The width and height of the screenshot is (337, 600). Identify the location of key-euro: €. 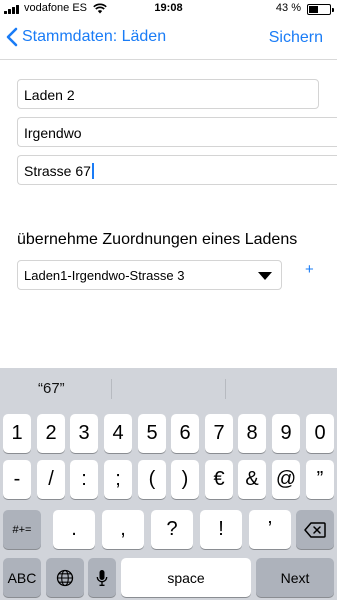
(219, 479).